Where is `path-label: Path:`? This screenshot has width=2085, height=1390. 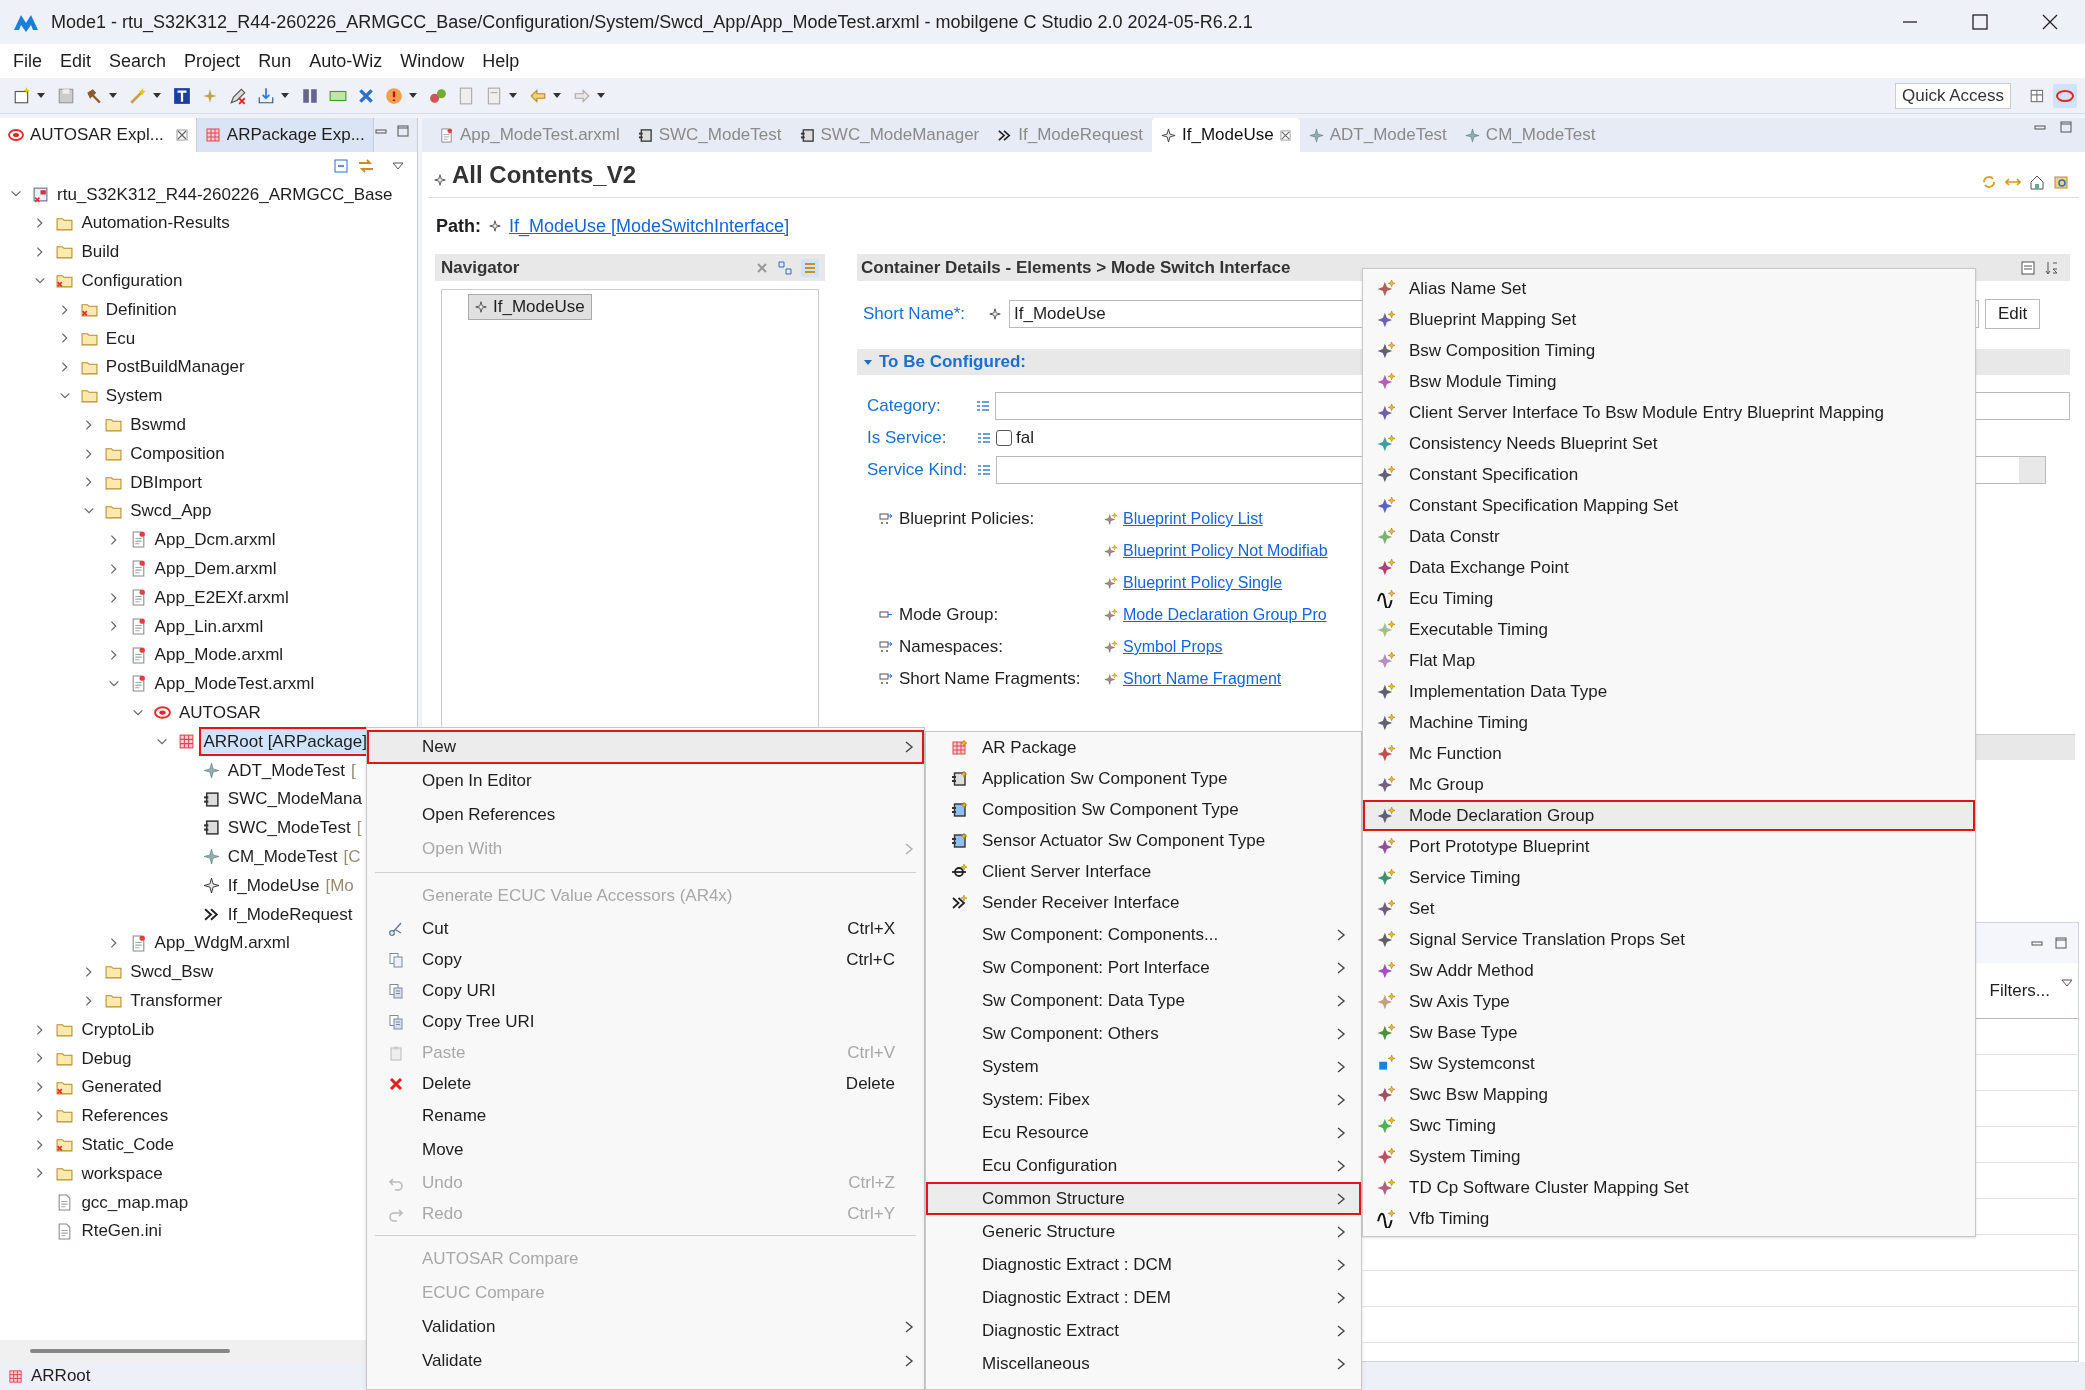 path-label: Path: is located at coordinates (458, 226).